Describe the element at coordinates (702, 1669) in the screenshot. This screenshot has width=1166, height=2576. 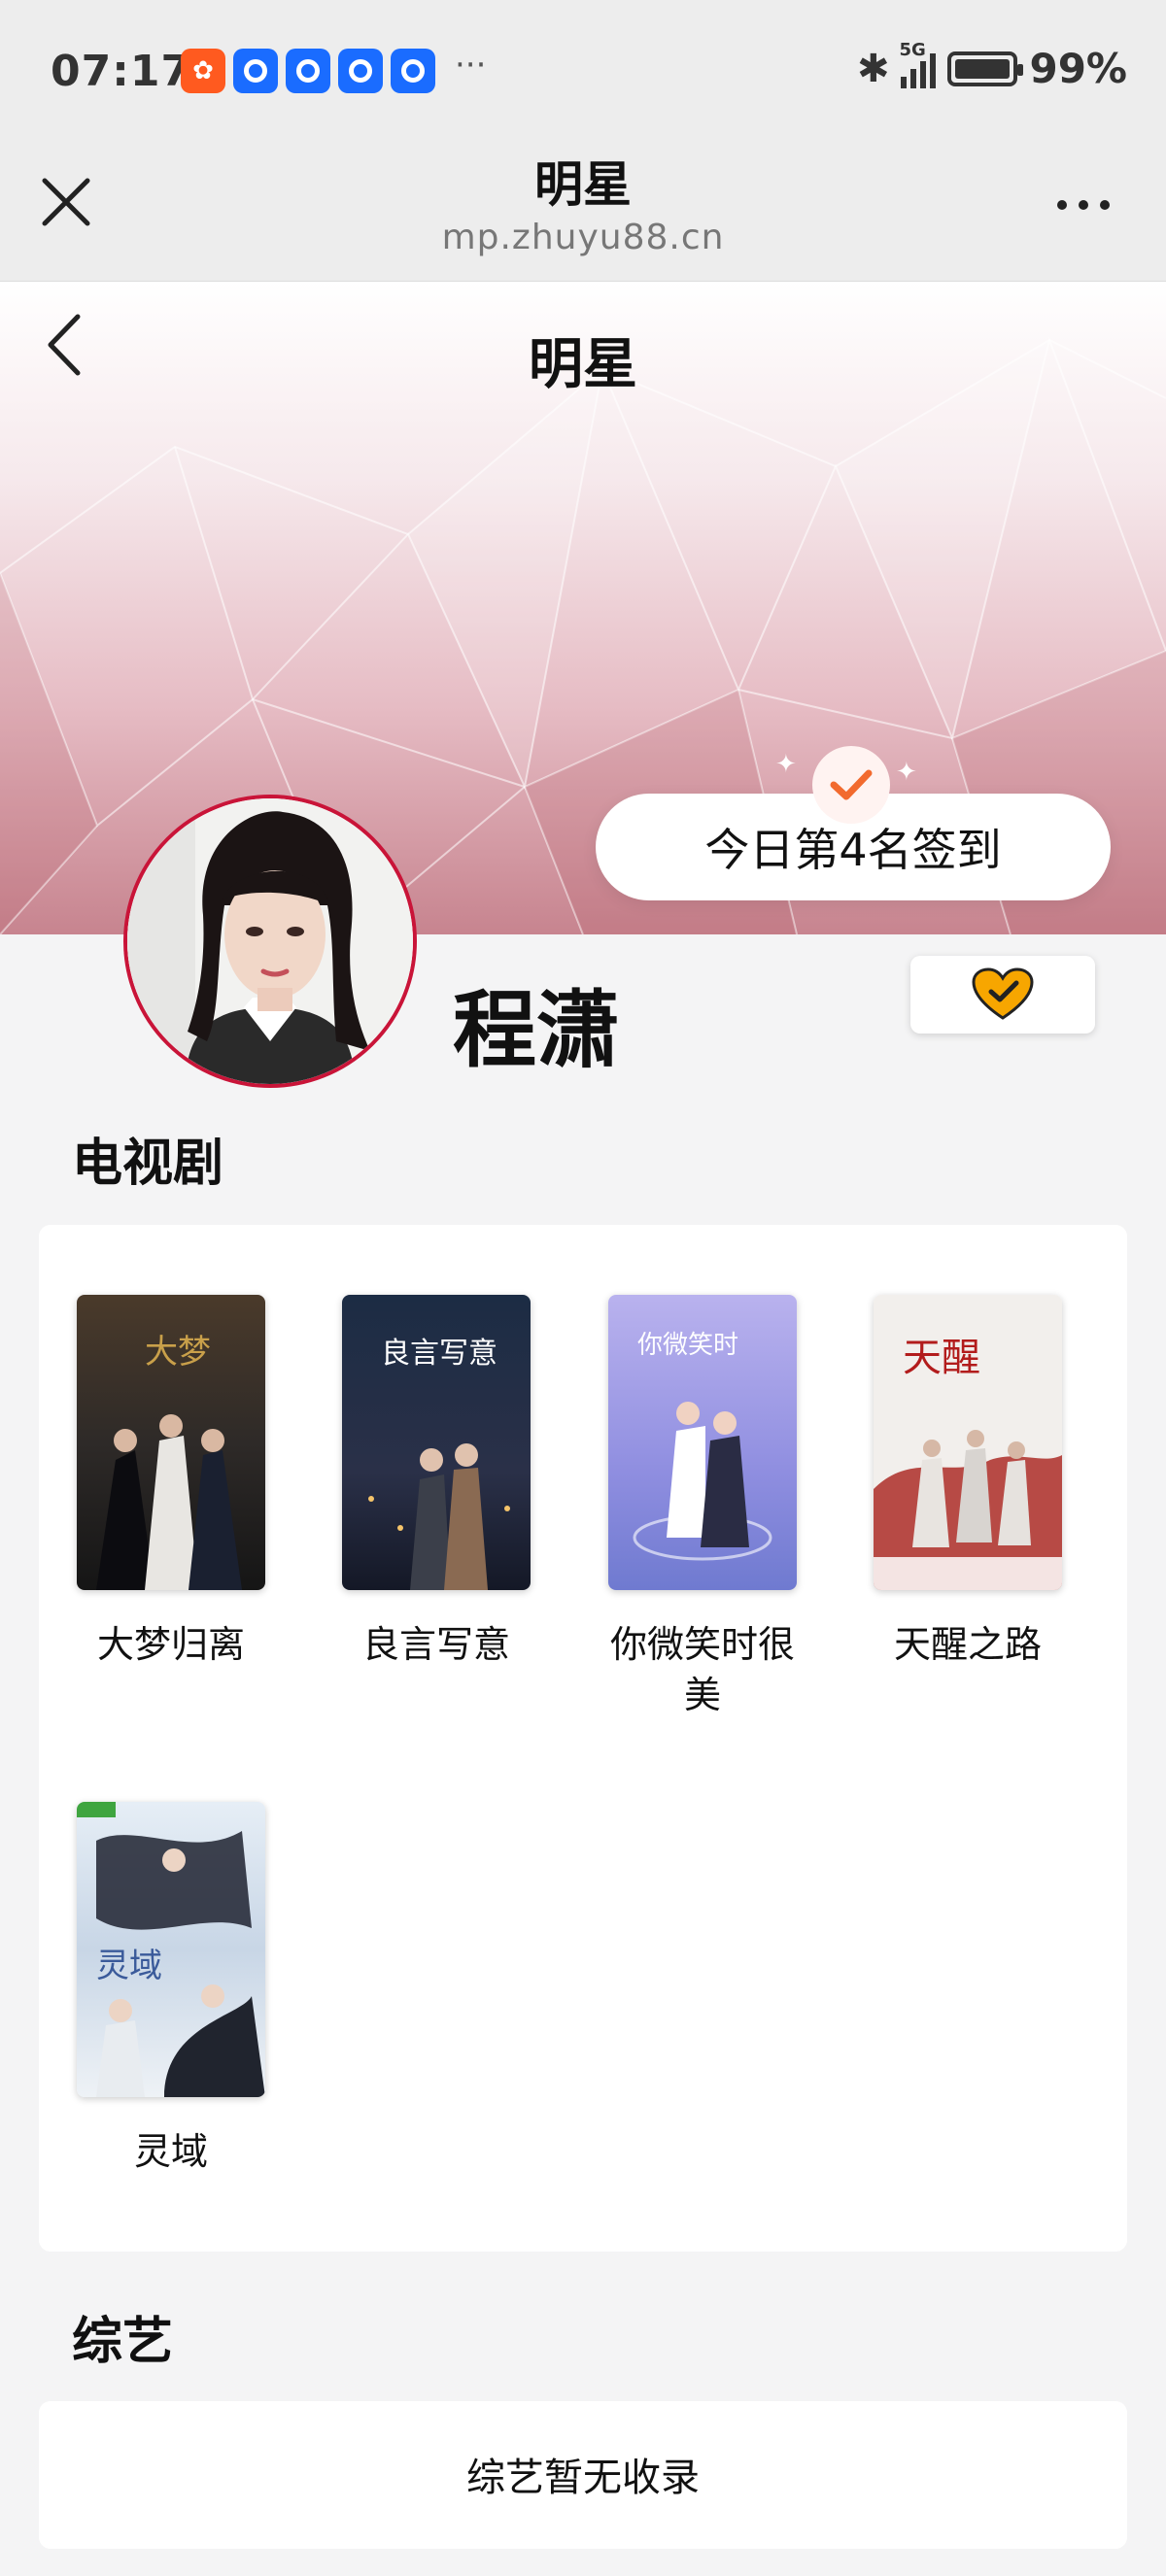
I see `drama-title: 你微笑时很美` at that location.